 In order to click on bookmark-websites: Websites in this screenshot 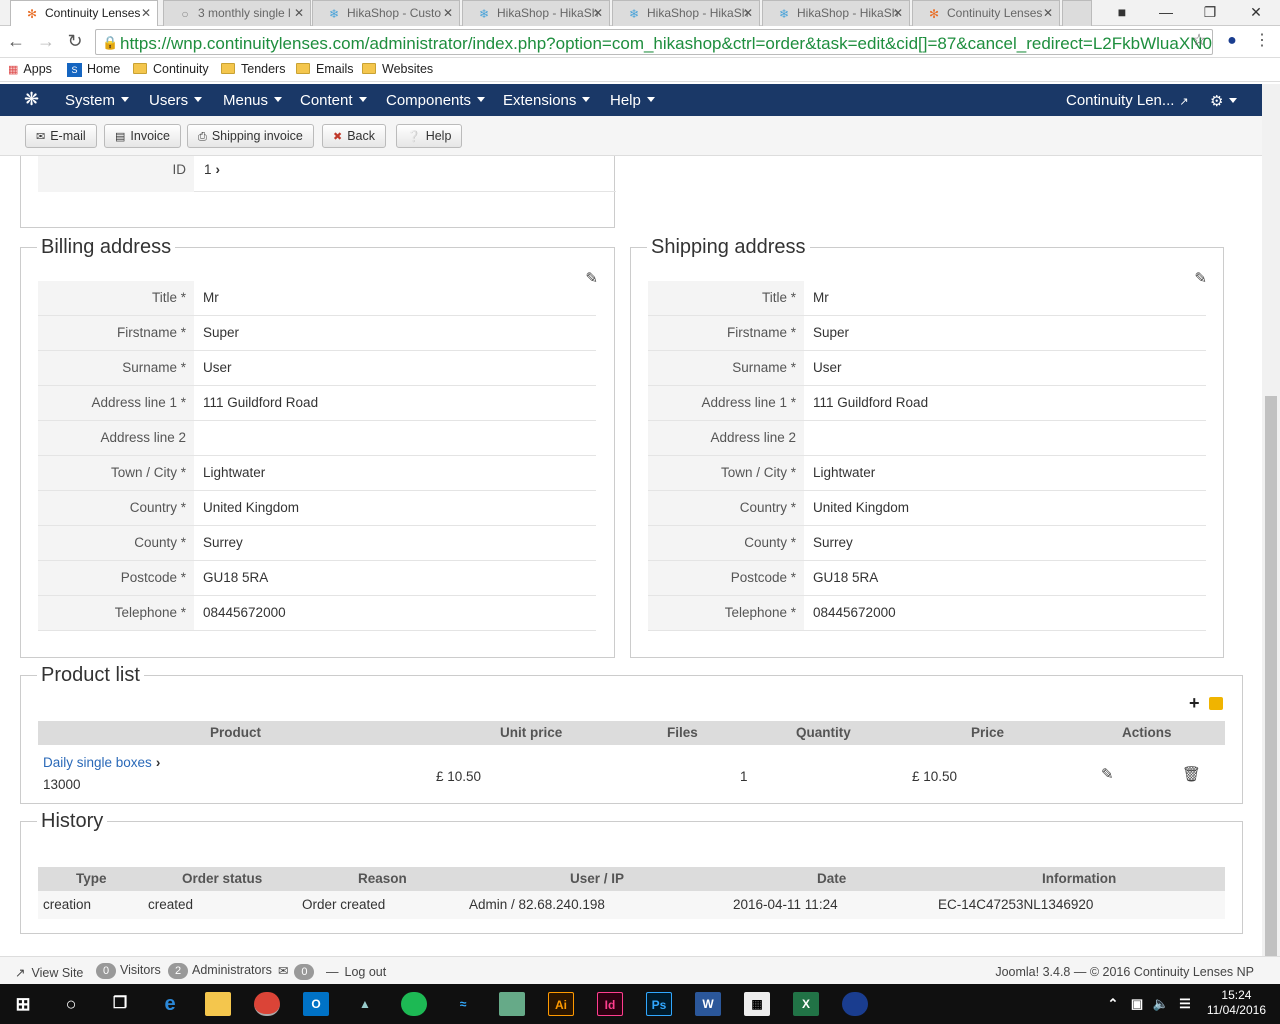, I will do `click(397, 69)`.